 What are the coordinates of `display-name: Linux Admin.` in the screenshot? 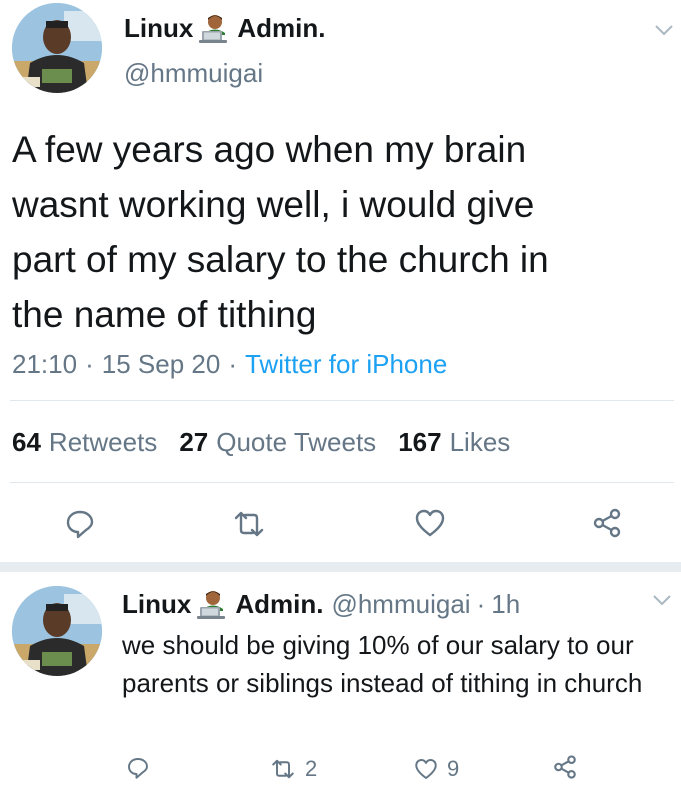 It's located at (224, 28).